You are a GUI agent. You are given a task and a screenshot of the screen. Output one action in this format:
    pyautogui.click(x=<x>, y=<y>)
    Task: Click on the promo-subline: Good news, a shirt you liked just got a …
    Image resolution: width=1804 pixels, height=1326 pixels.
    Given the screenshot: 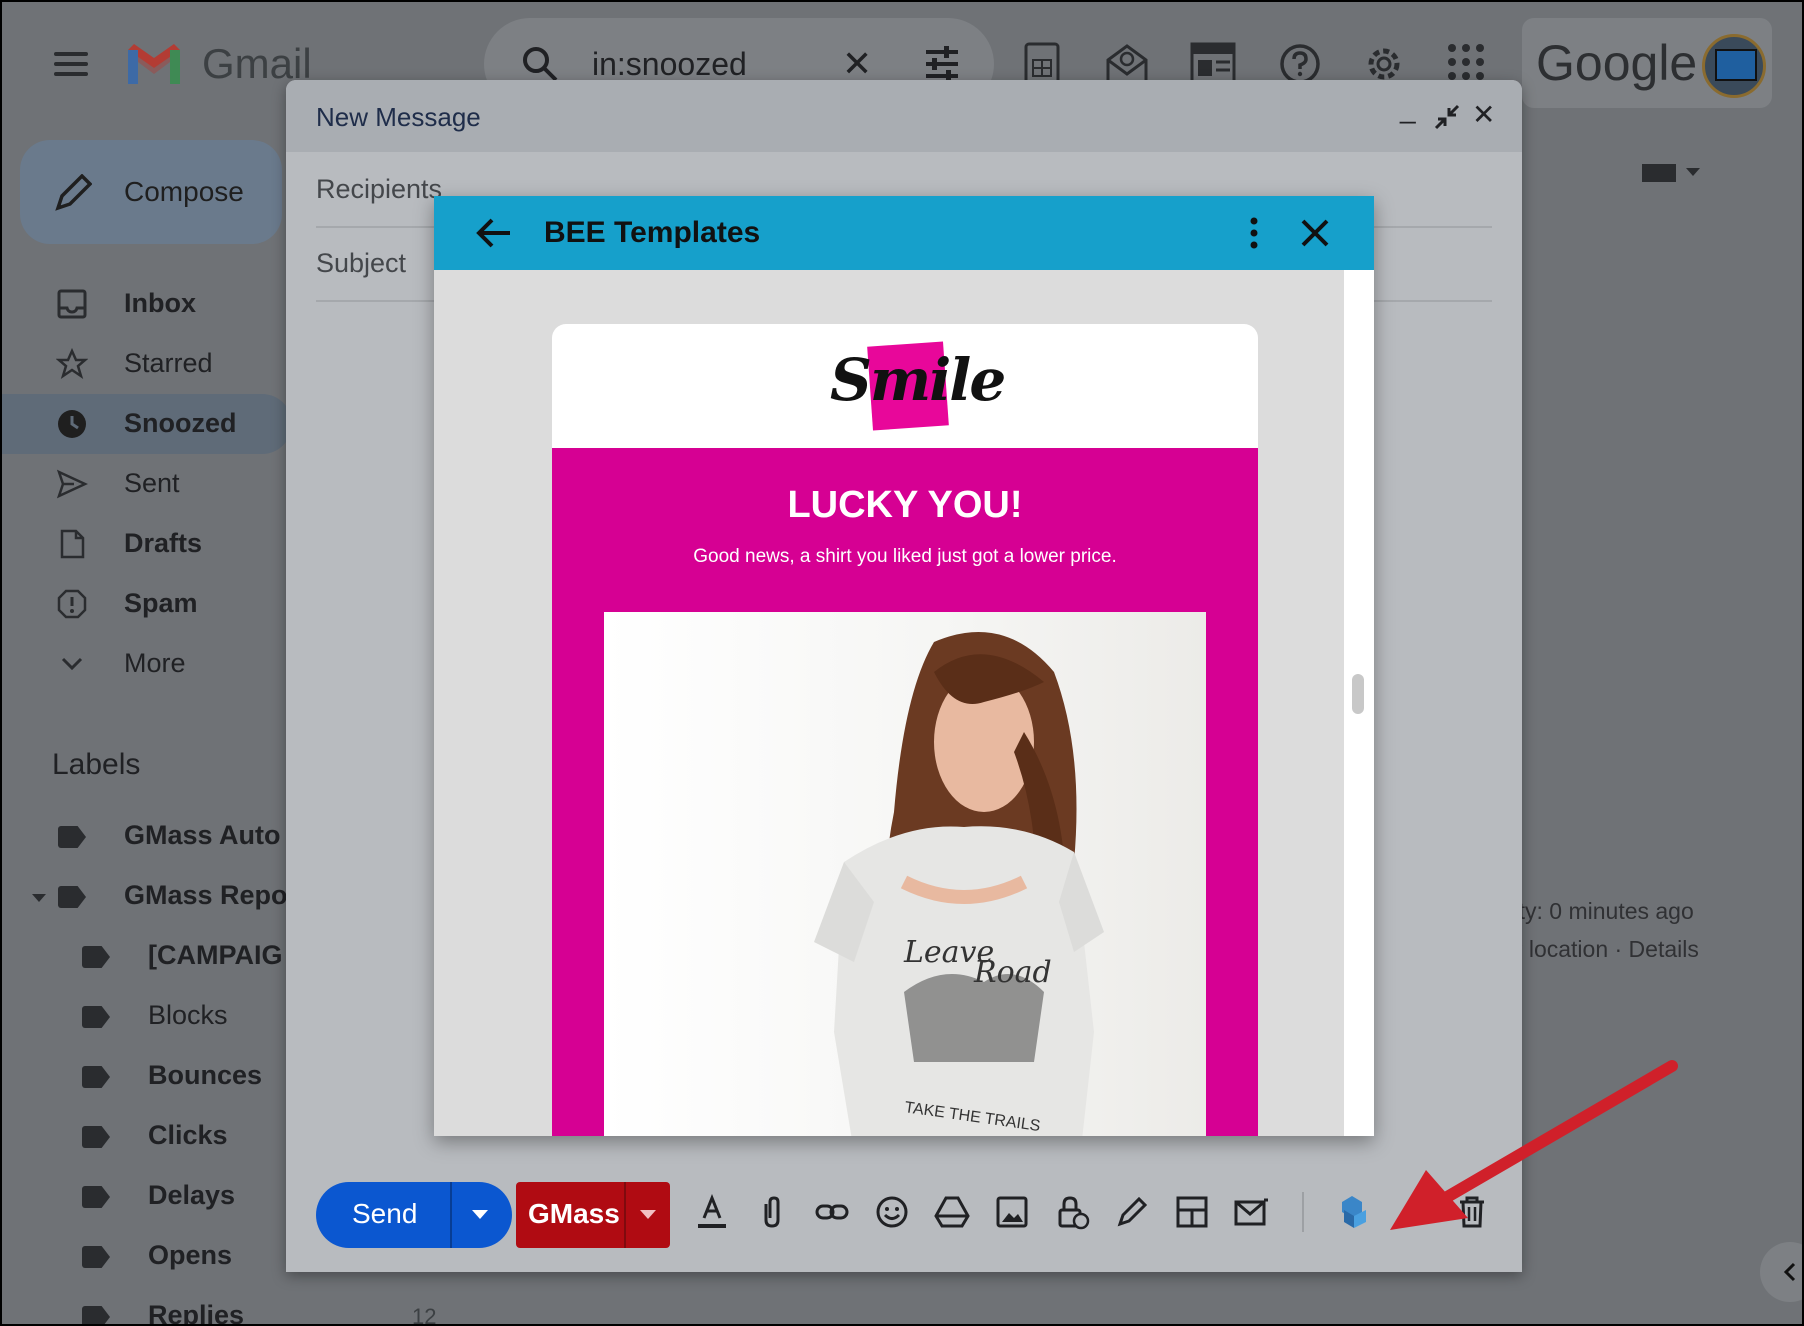 What is the action you would take?
    pyautogui.click(x=905, y=556)
    